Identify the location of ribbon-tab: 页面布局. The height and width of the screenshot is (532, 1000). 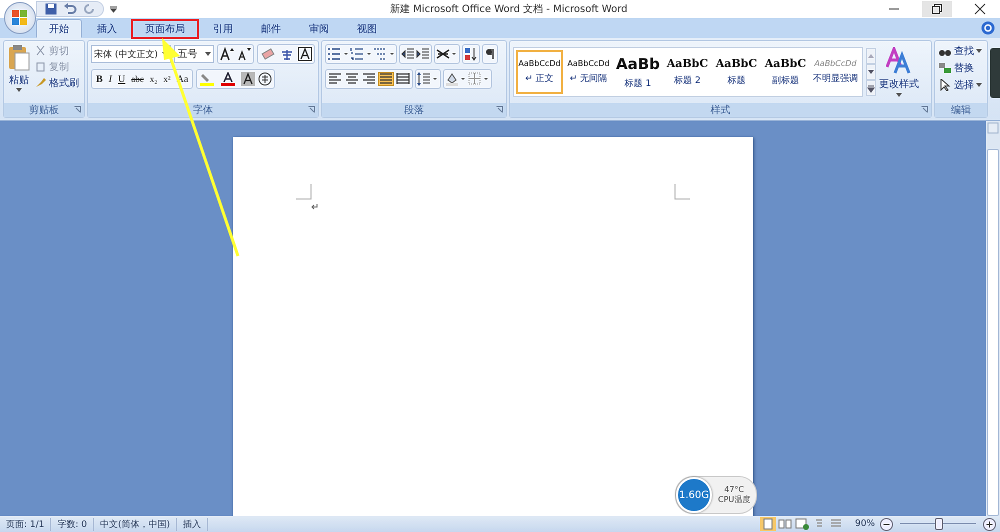
(165, 29).